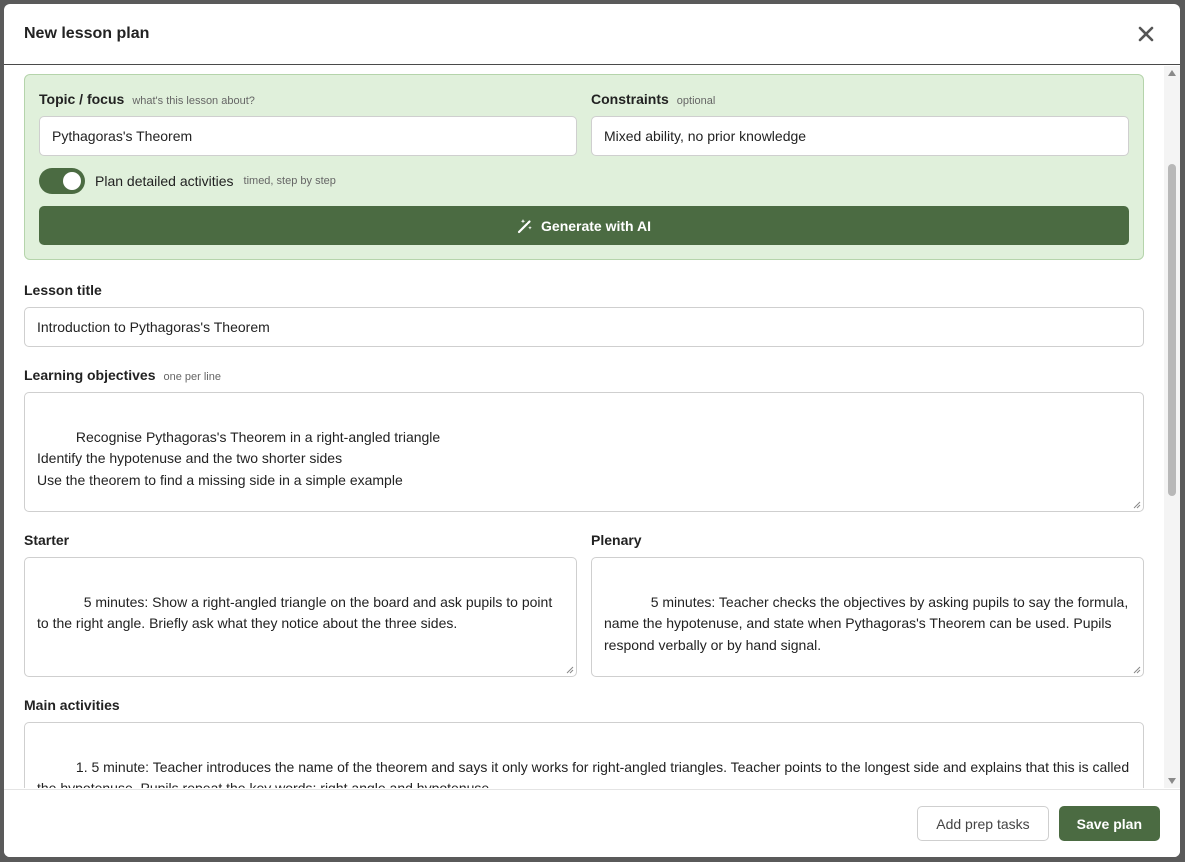 Image resolution: width=1185 pixels, height=862 pixels. Describe the element at coordinates (308, 136) in the screenshot. I see `topic-input: Pythagoras's Theorem` at that location.